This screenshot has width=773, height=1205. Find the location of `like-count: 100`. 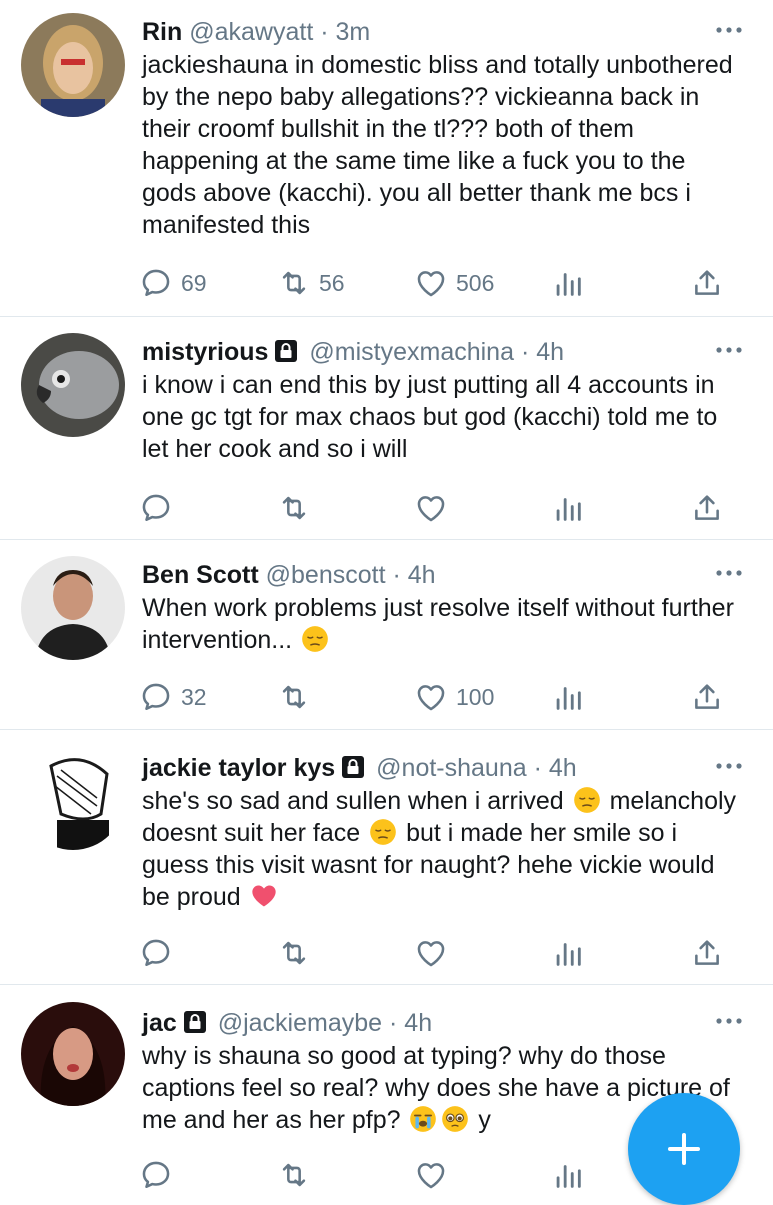

like-count: 100 is located at coordinates (475, 696).